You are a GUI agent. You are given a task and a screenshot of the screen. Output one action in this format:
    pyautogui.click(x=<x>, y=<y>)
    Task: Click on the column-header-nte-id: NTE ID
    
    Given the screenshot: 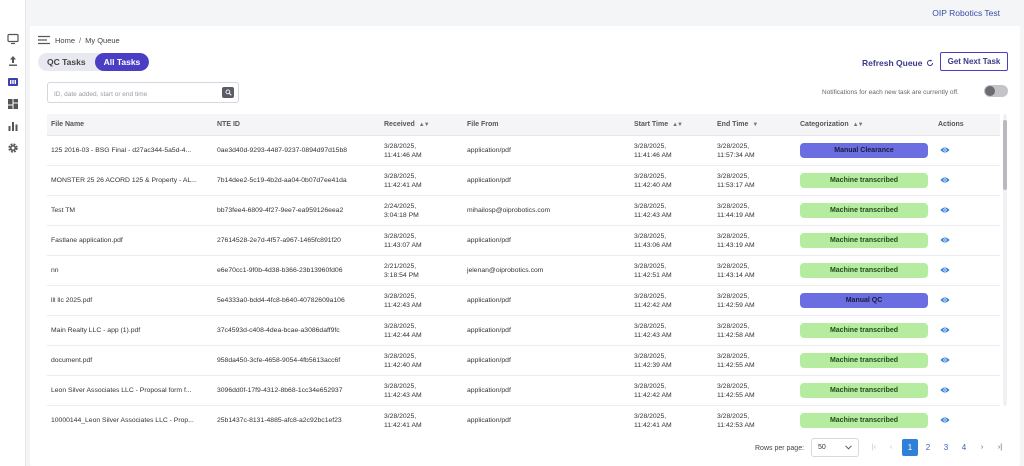 What is the action you would take?
    pyautogui.click(x=228, y=125)
    